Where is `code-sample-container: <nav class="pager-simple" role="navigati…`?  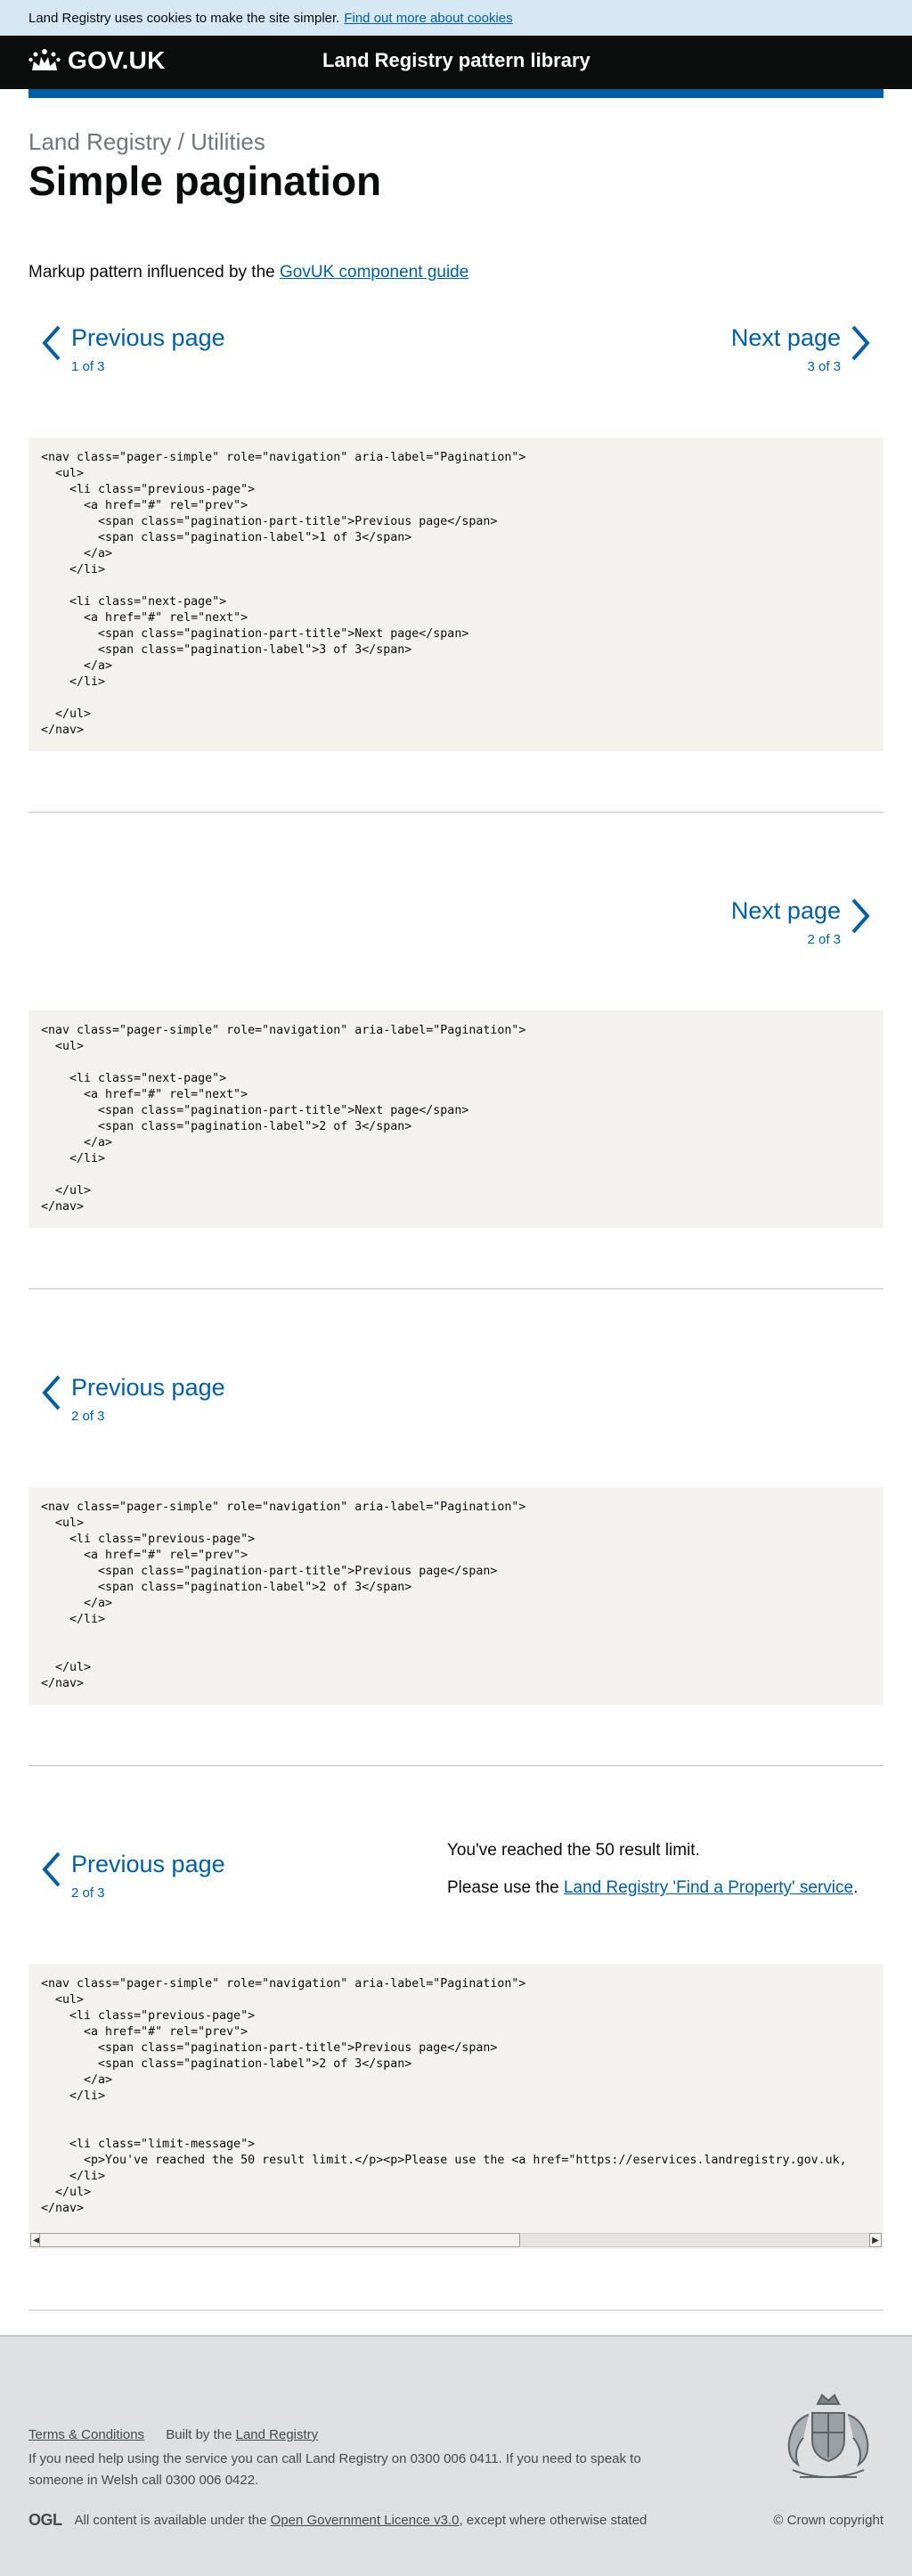
code-sample-container: <nav class="pager-simple" role="navigati… is located at coordinates (456, 2107).